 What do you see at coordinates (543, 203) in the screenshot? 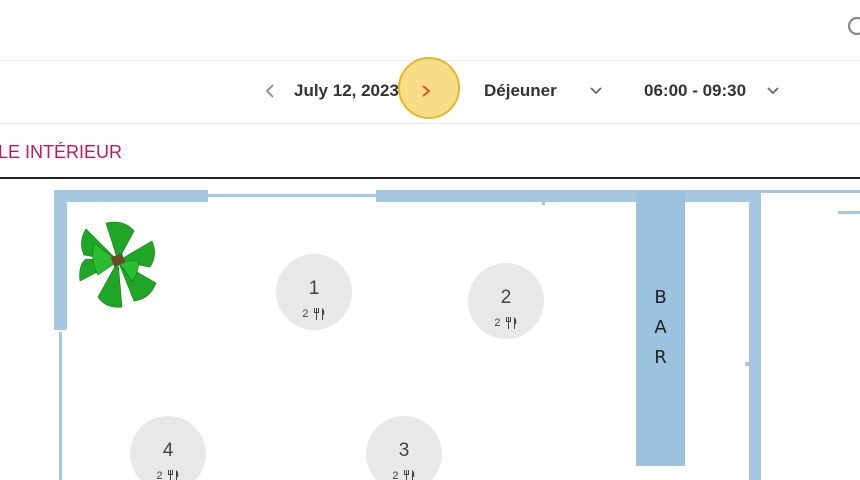
I see `wall-pillar-notch` at bounding box center [543, 203].